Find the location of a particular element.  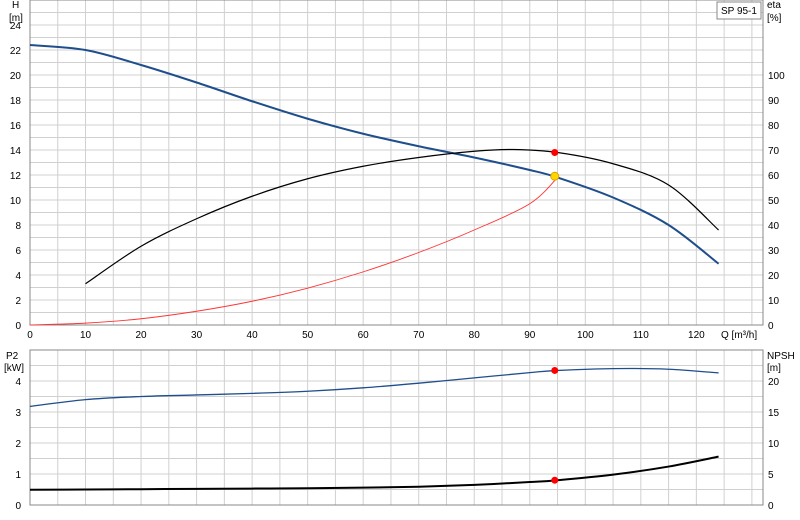

y-right-tick-label: 100 is located at coordinates (776, 76).